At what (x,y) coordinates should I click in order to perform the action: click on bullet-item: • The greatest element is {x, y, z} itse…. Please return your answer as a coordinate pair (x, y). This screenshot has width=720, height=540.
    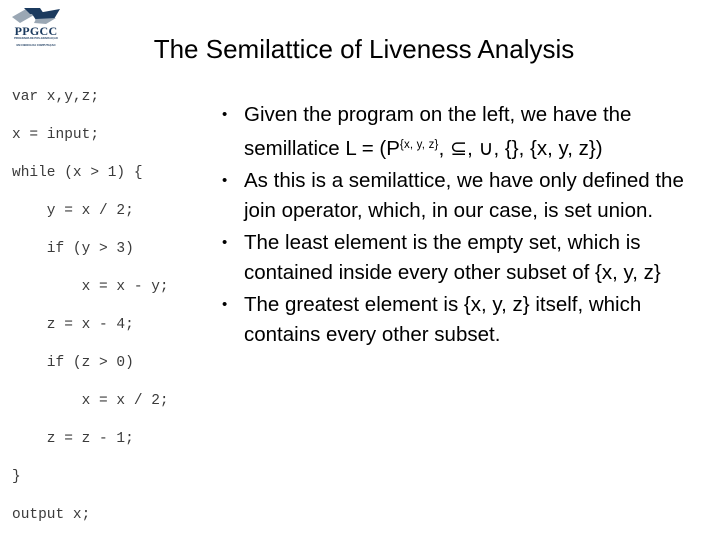
    Looking at the image, I should click on (460, 320).